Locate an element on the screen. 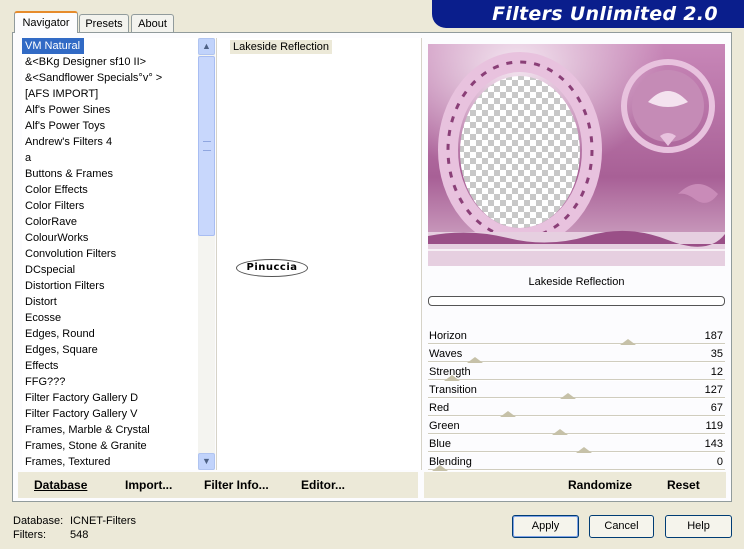 Image resolution: width=744 pixels, height=549 pixels. list-item: Filter Factory Gallery V is located at coordinates (110, 414).